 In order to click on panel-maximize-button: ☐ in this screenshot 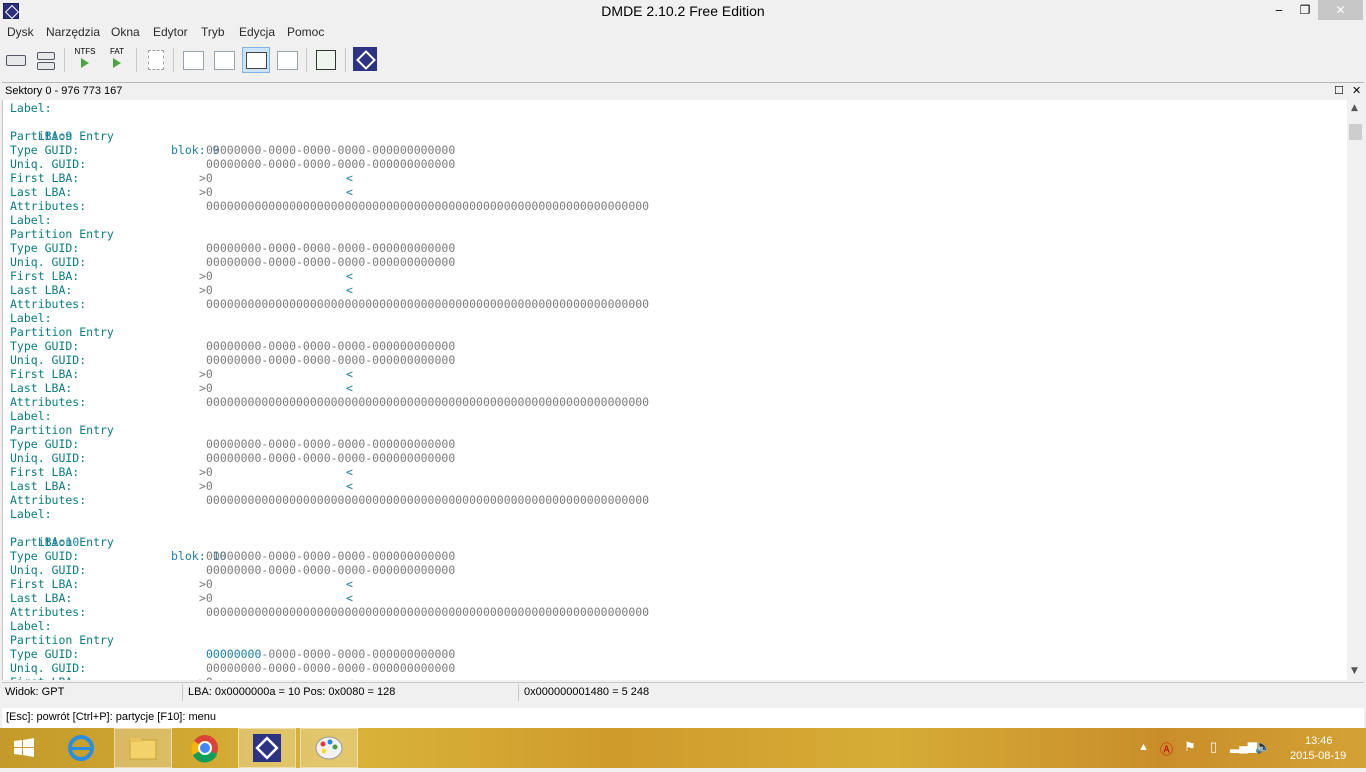, I will do `click(1339, 90)`.